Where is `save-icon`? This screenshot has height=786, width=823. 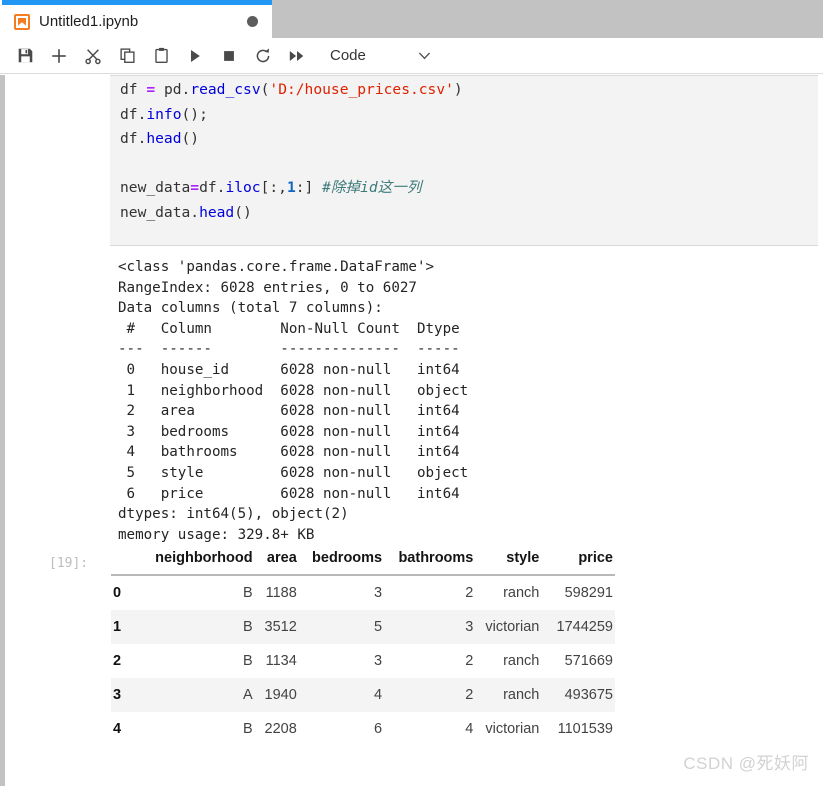 save-icon is located at coordinates (25, 55).